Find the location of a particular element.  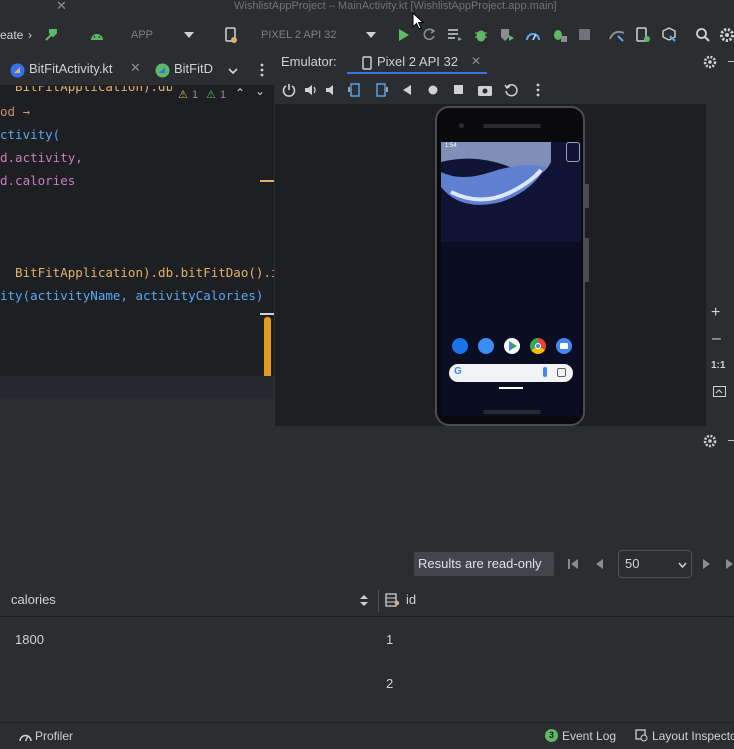

sync-gradle-icon is located at coordinates (617, 35).